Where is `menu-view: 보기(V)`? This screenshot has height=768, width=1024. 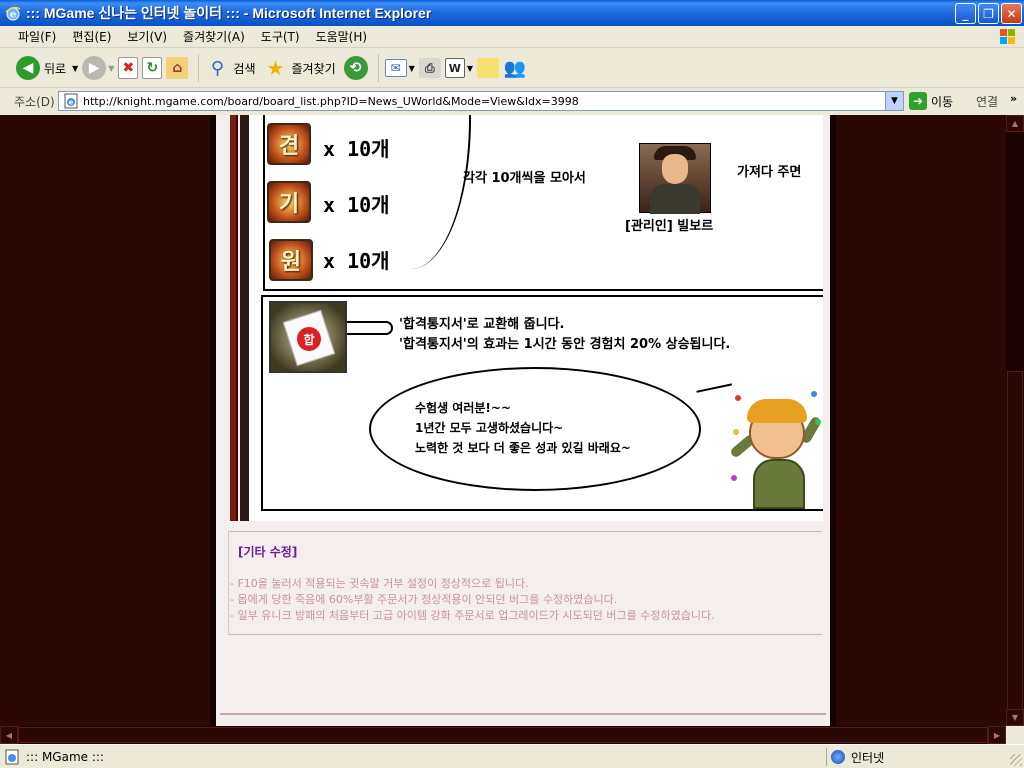 menu-view: 보기(V) is located at coordinates (147, 36).